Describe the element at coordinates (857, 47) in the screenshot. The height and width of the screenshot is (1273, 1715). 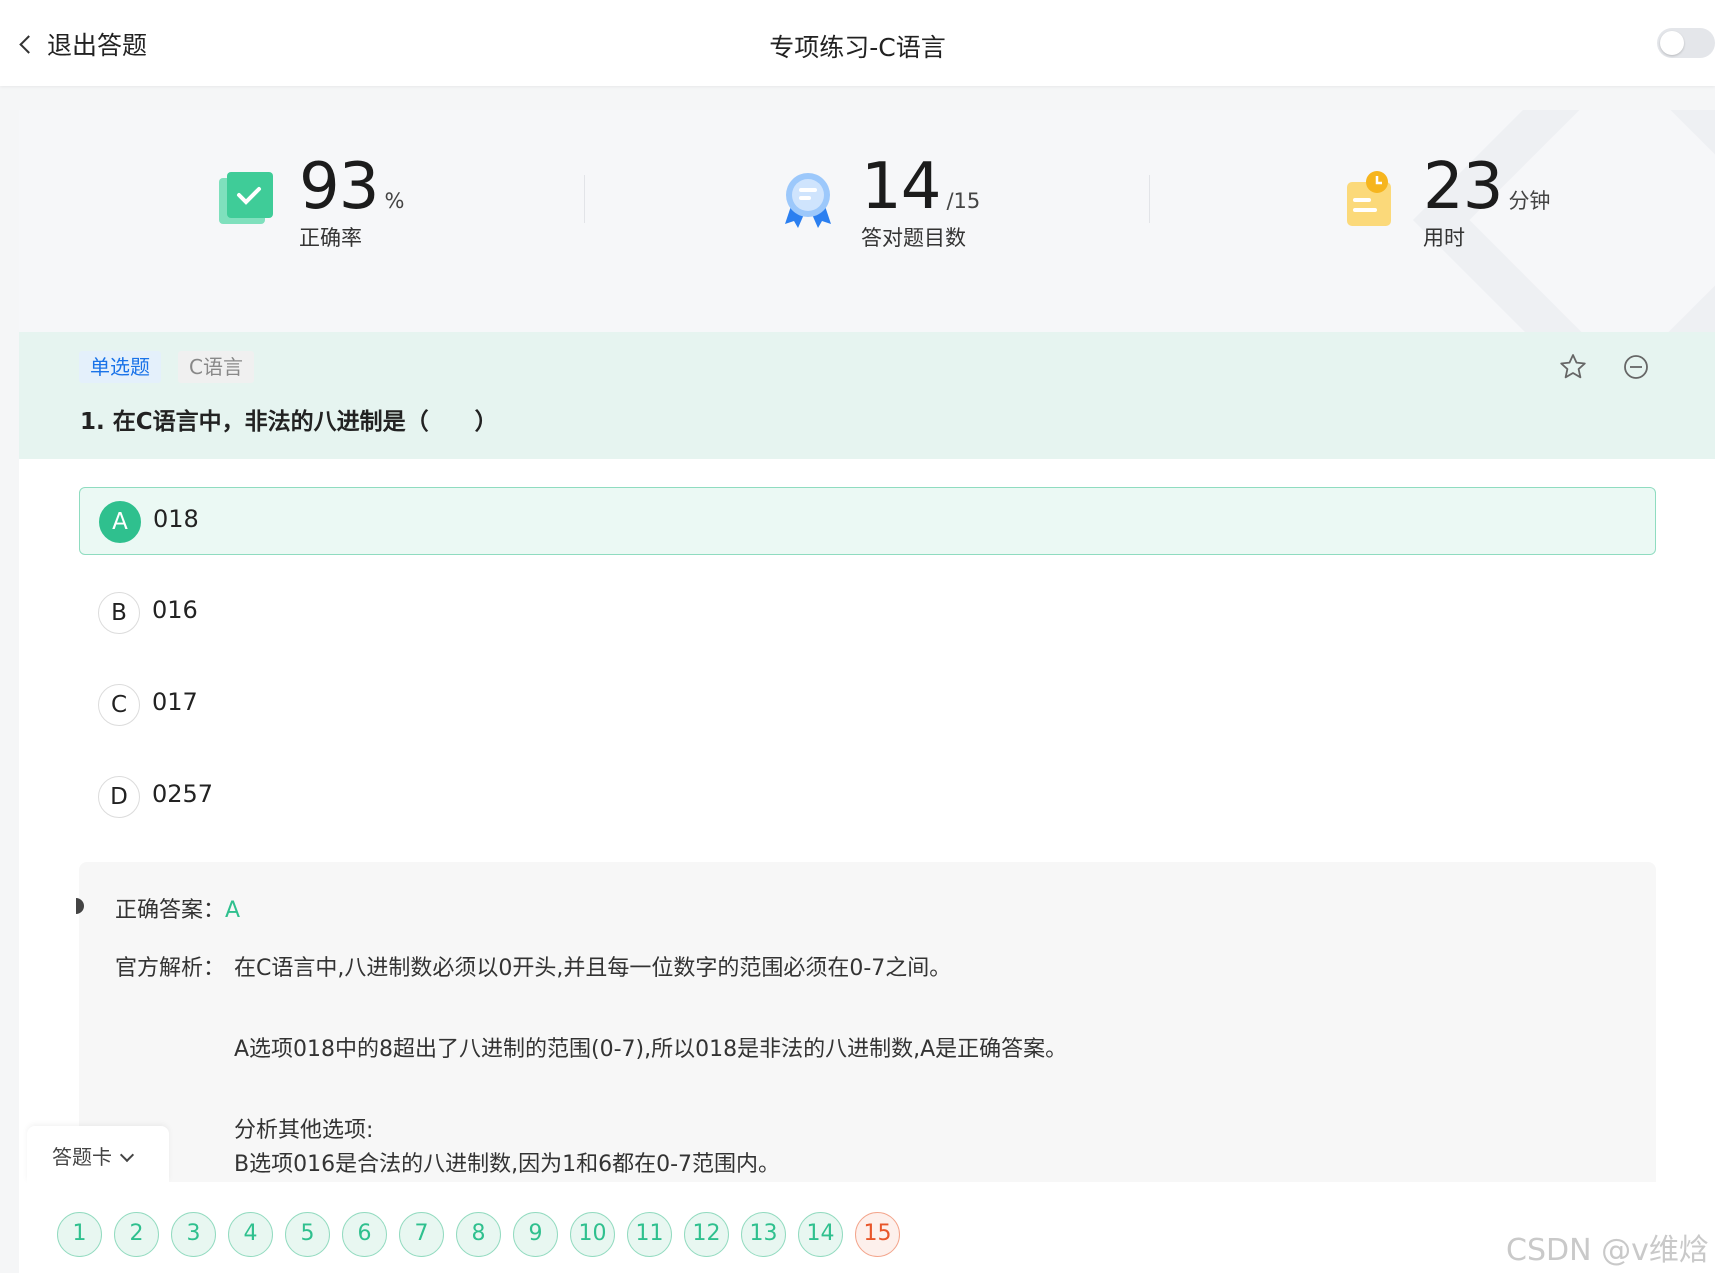
I see `page-title: 专项练习-C语言` at that location.